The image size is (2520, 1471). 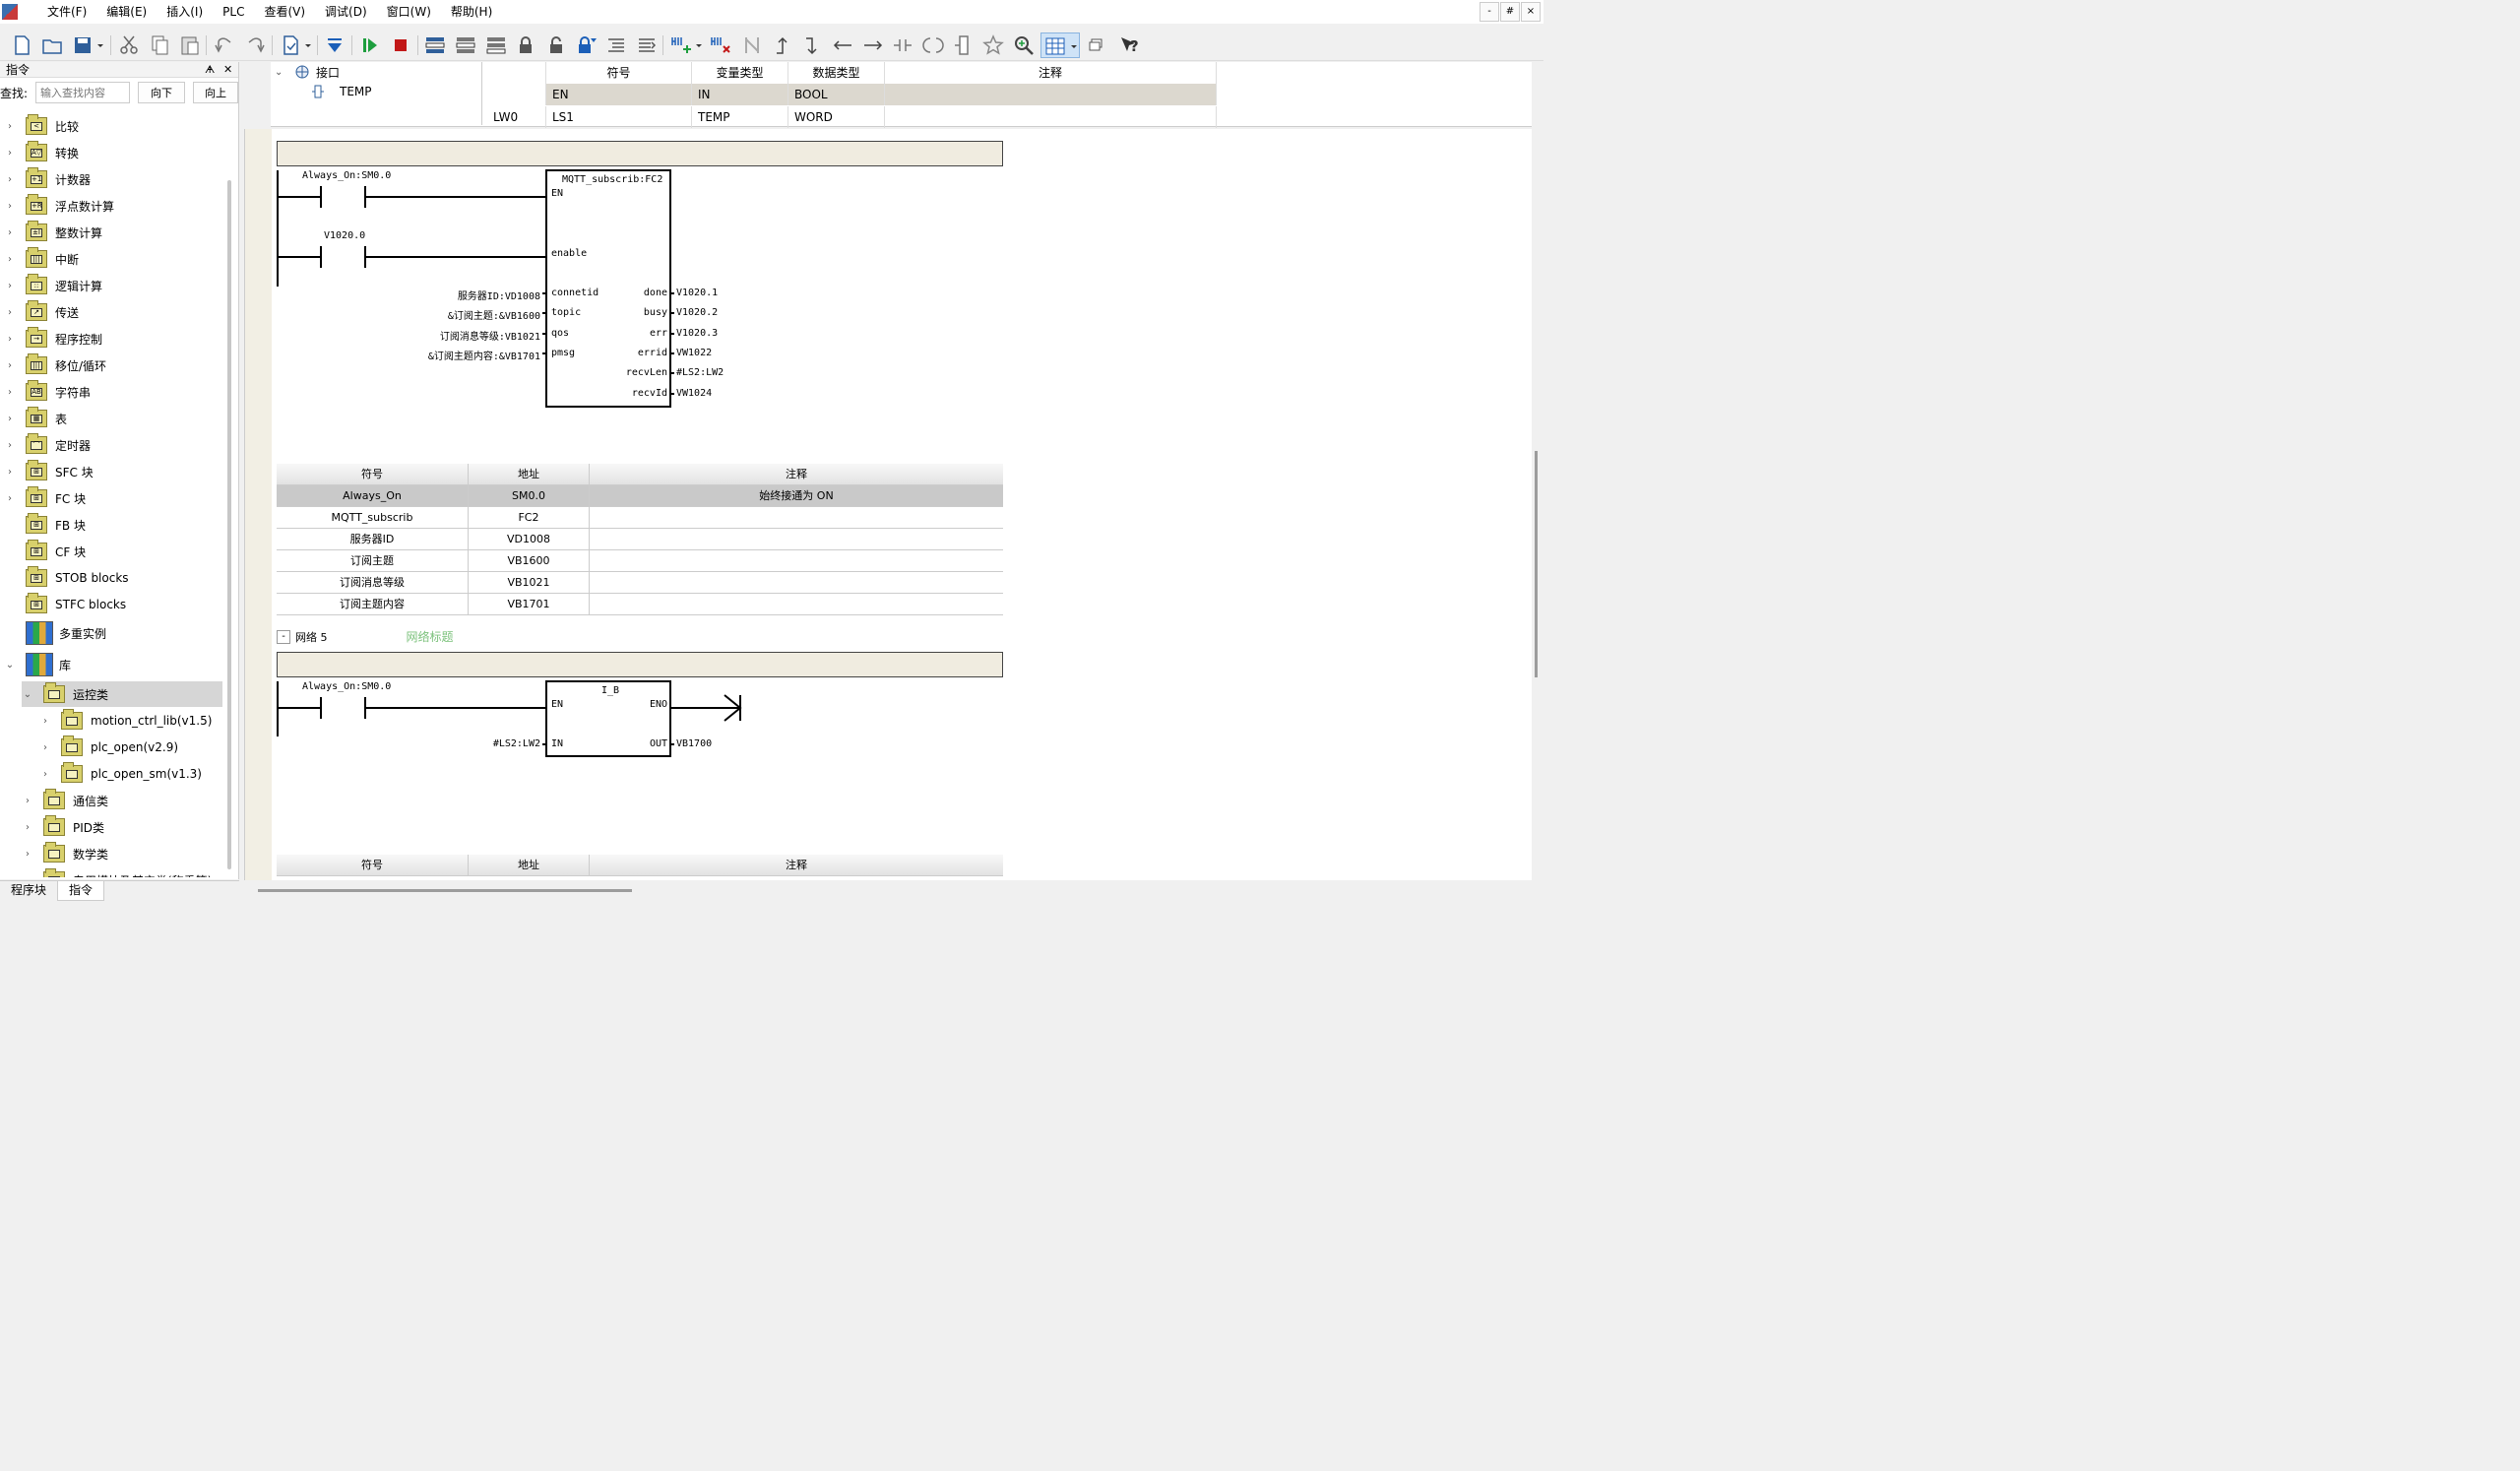 I want to click on line-right-icon, so click(x=873, y=45).